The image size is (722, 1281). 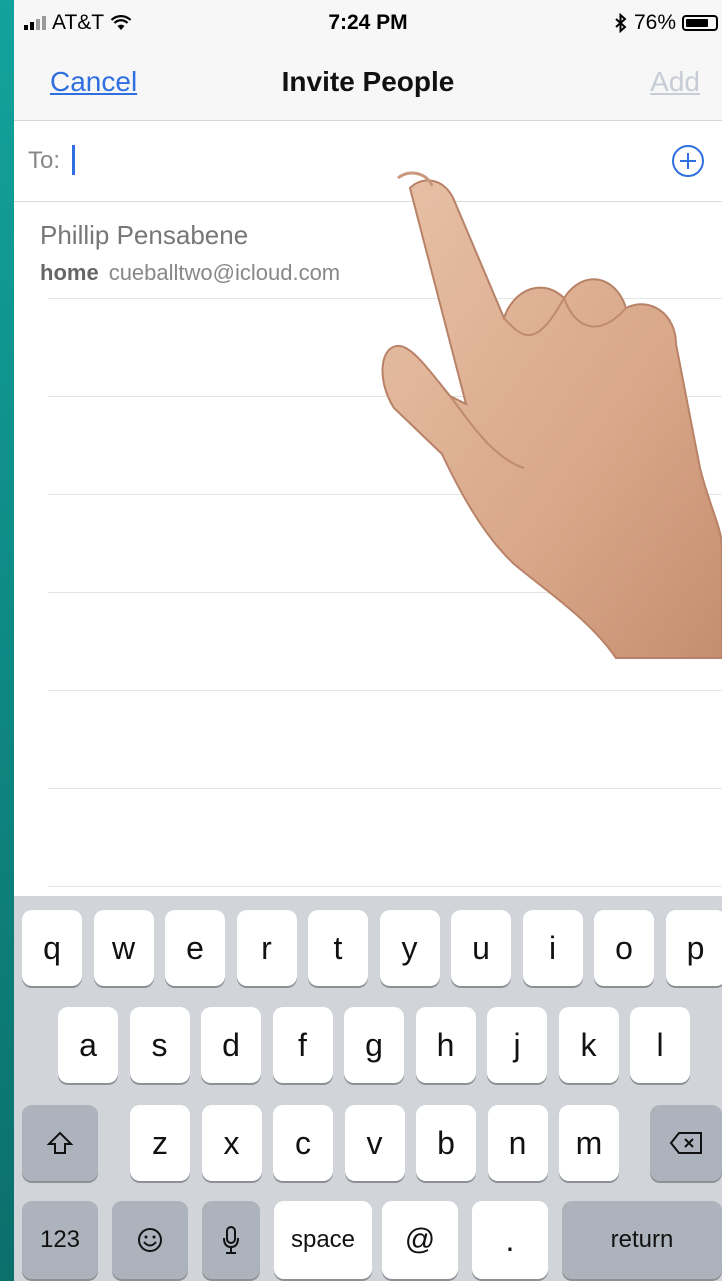 What do you see at coordinates (374, 1143) in the screenshot?
I see `key-v: v` at bounding box center [374, 1143].